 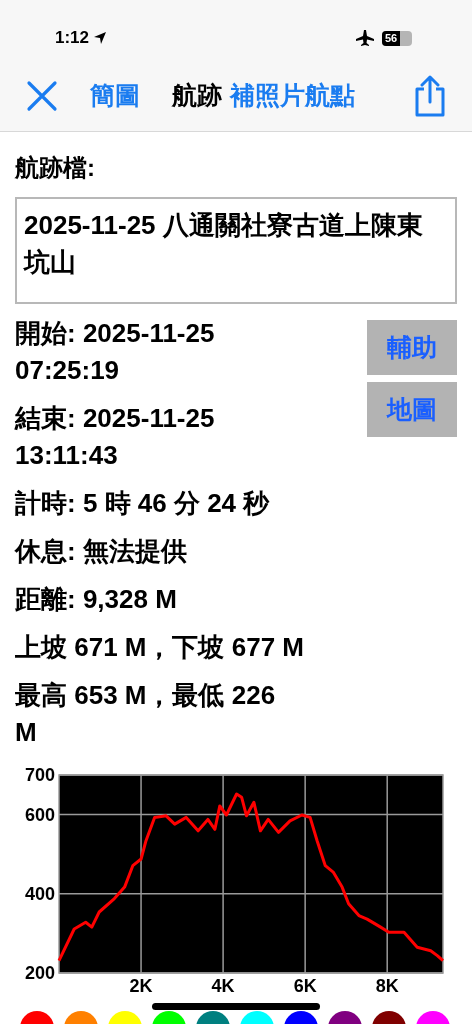 I want to click on axis-tick-label: 2K, so click(x=141, y=986).